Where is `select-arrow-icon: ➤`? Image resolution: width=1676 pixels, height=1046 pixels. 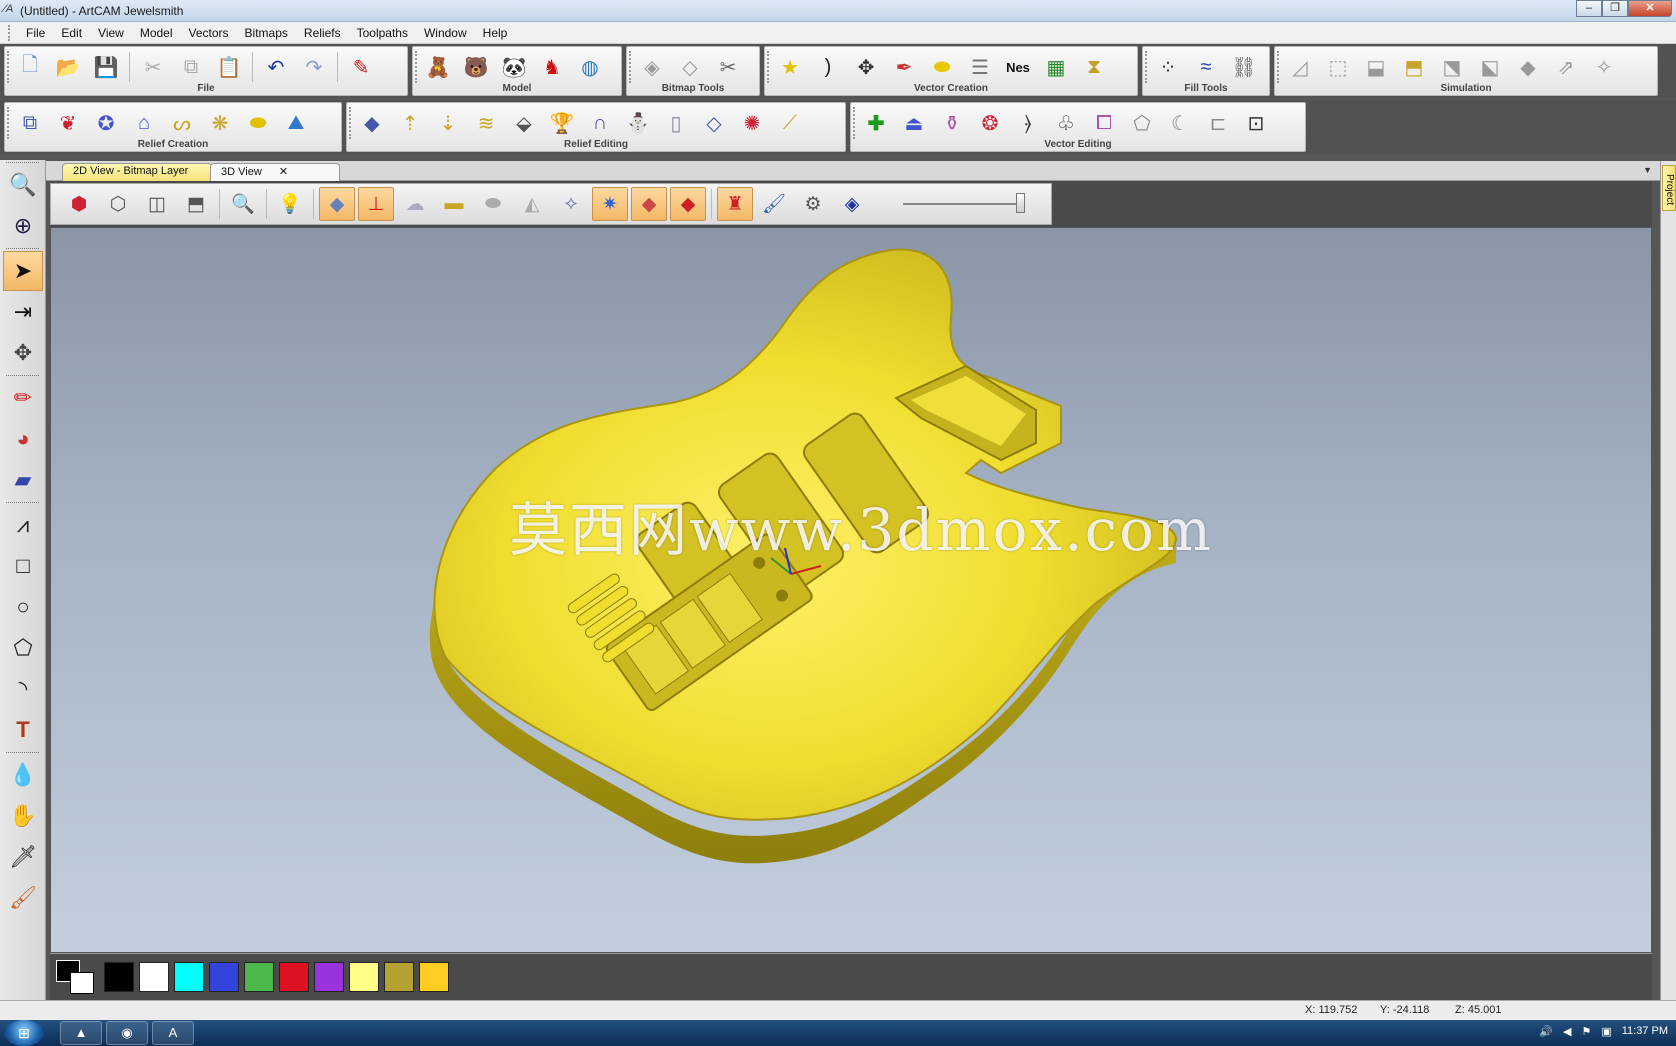 select-arrow-icon: ➤ is located at coordinates (23, 271).